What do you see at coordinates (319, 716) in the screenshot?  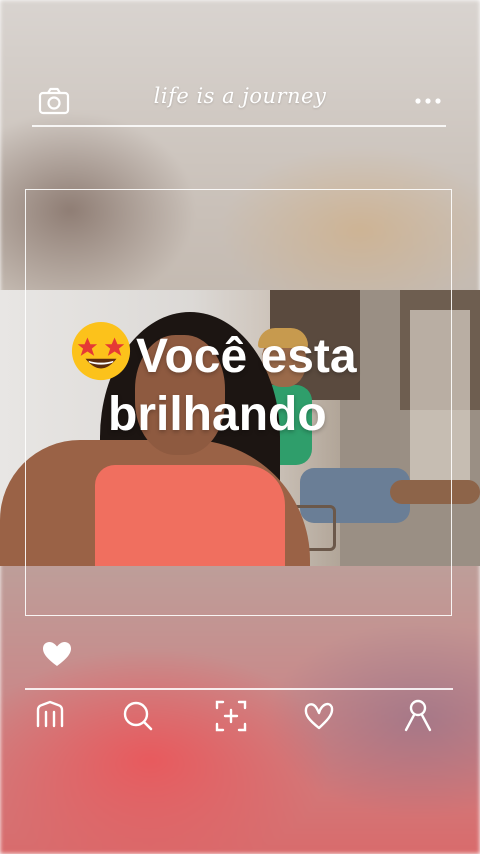 I see `heart-icon` at bounding box center [319, 716].